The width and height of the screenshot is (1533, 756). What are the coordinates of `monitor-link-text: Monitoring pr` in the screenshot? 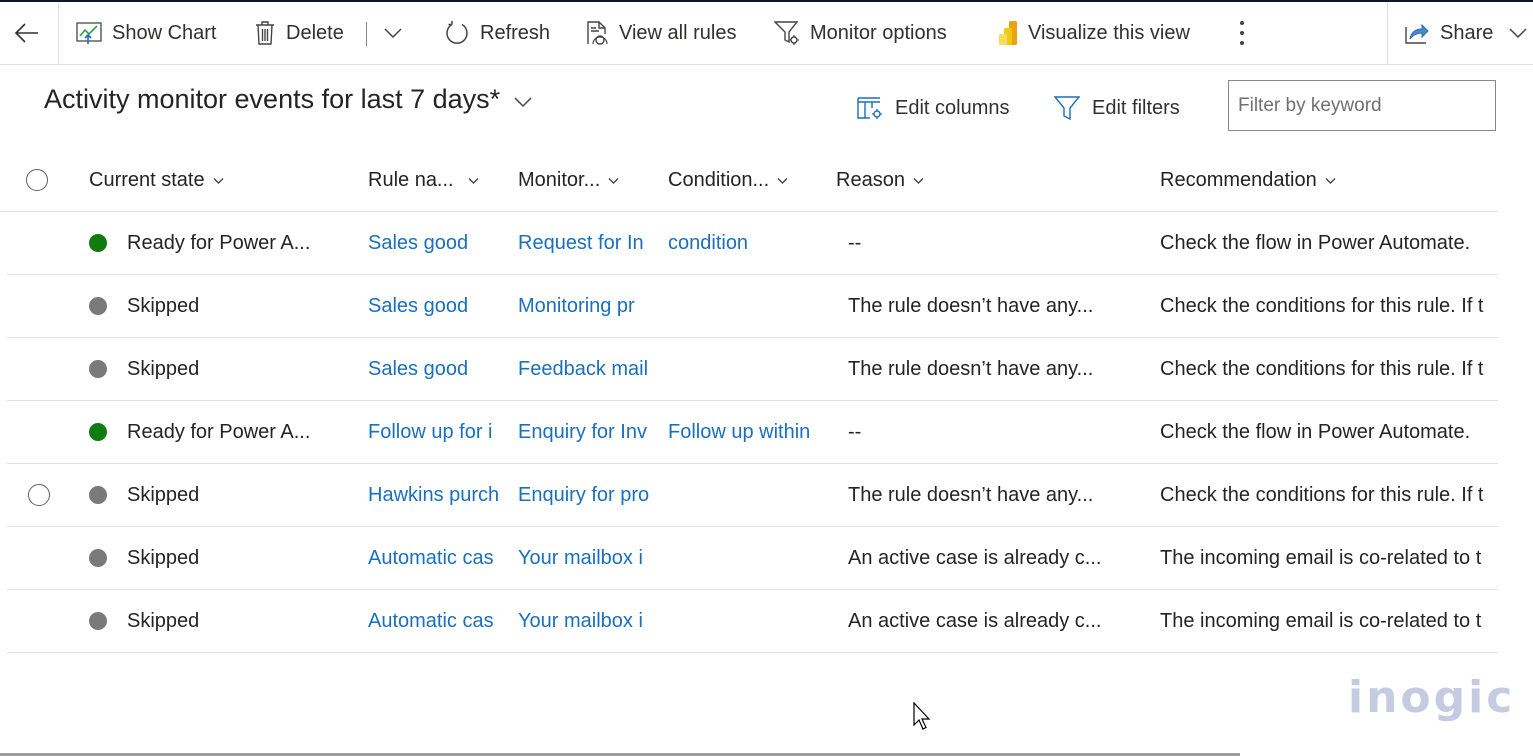 It's located at (576, 306).